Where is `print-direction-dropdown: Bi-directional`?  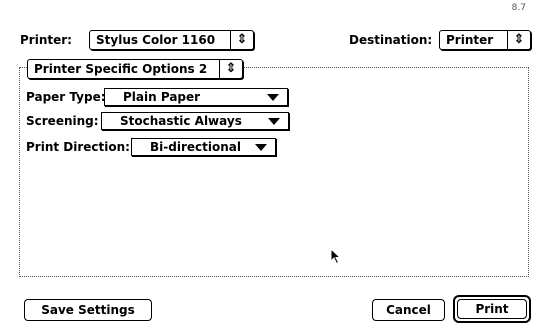
print-direction-dropdown: Bi-directional is located at coordinates (203, 147).